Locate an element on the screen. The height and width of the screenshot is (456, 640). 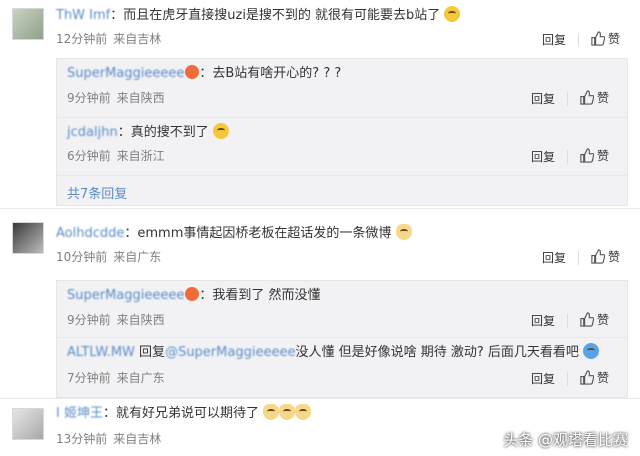
comment-meta: 10分钟前 来自广东 is located at coordinates (111, 257).